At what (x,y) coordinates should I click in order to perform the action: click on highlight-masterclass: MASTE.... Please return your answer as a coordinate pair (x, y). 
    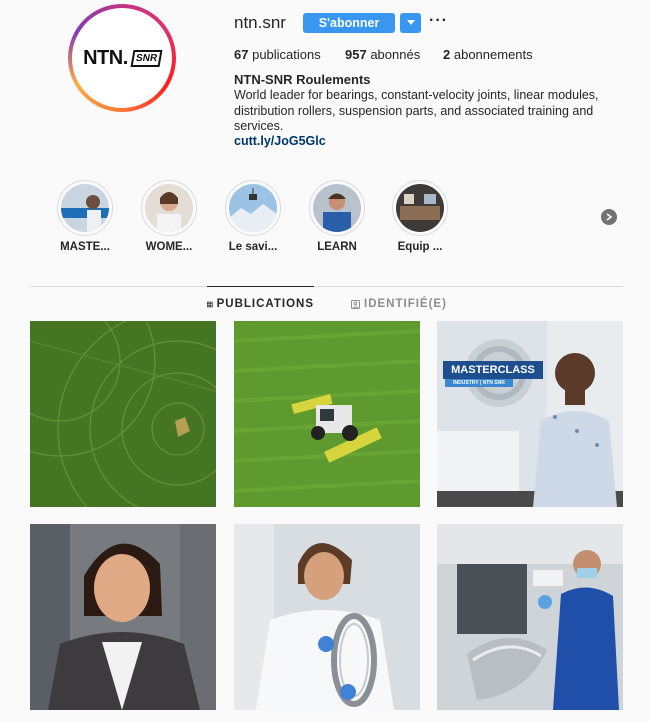
    Looking at the image, I should click on (85, 216).